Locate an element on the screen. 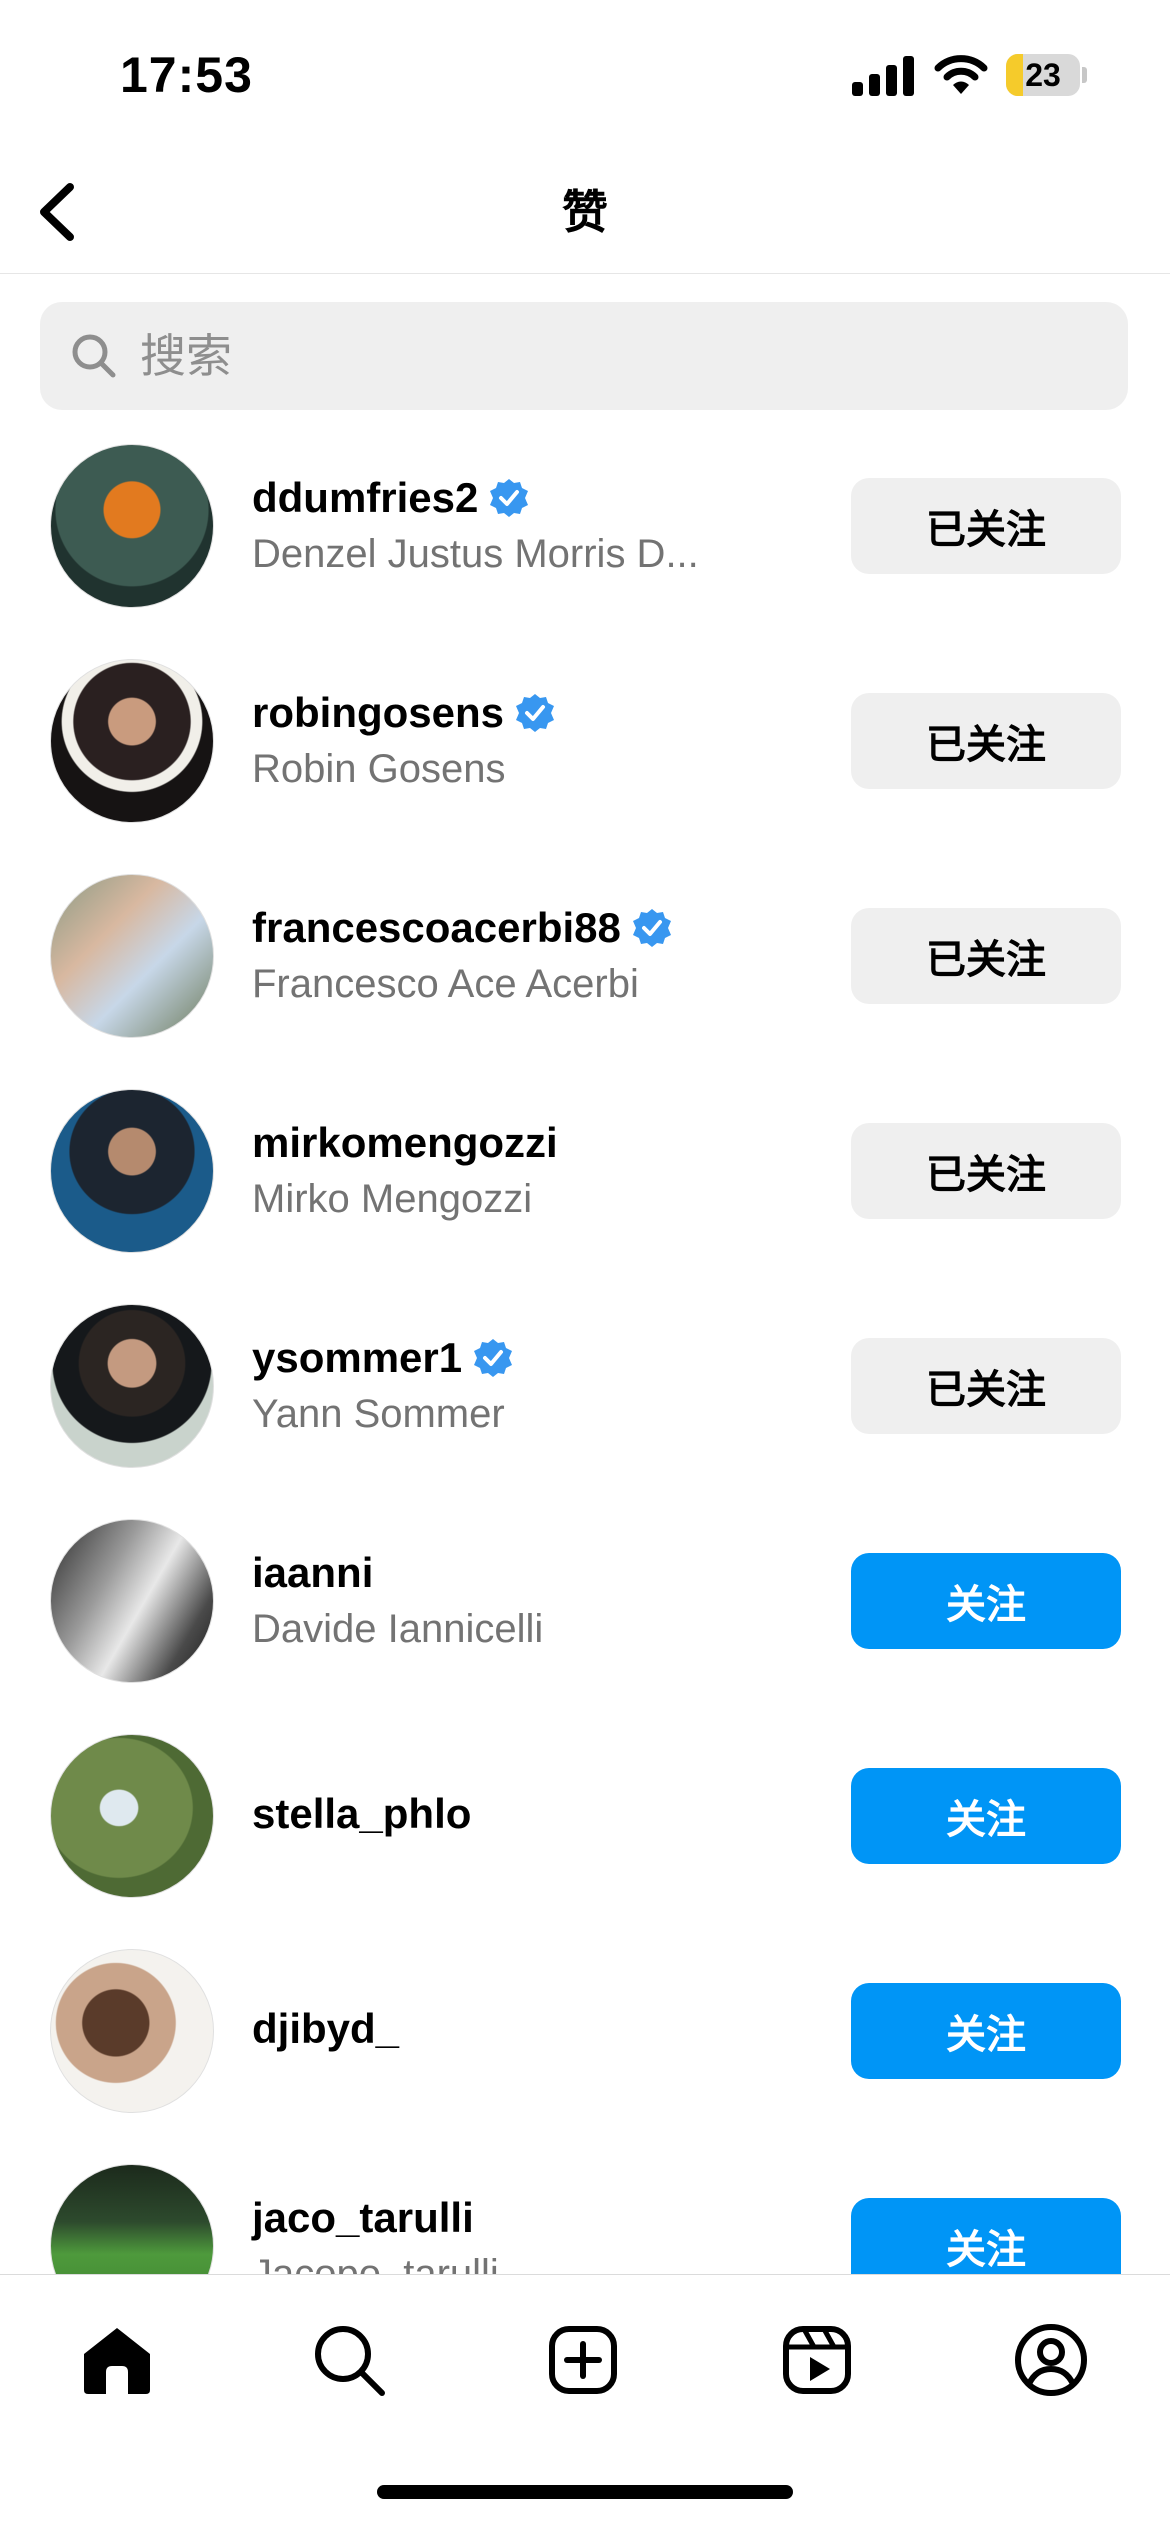  tab-home is located at coordinates (117, 2360).